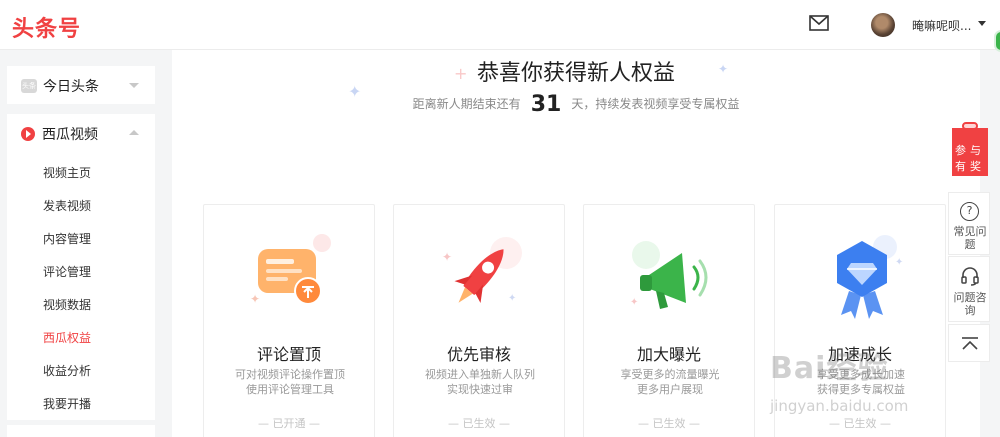 The height and width of the screenshot is (437, 1000). Describe the element at coordinates (670, 382) in the screenshot. I see `card-description: 享受更多的流量曝光 更多用户展现` at that location.